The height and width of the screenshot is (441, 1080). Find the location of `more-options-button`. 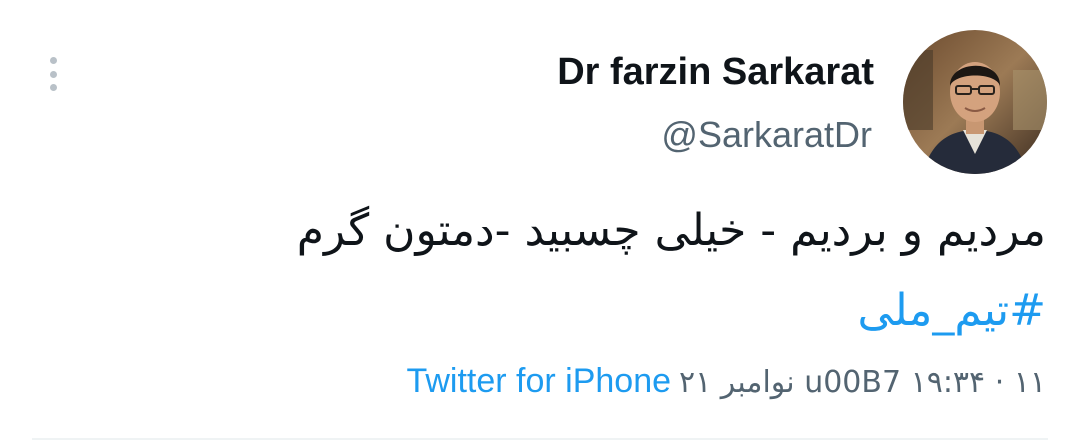

more-options-button is located at coordinates (53, 74).